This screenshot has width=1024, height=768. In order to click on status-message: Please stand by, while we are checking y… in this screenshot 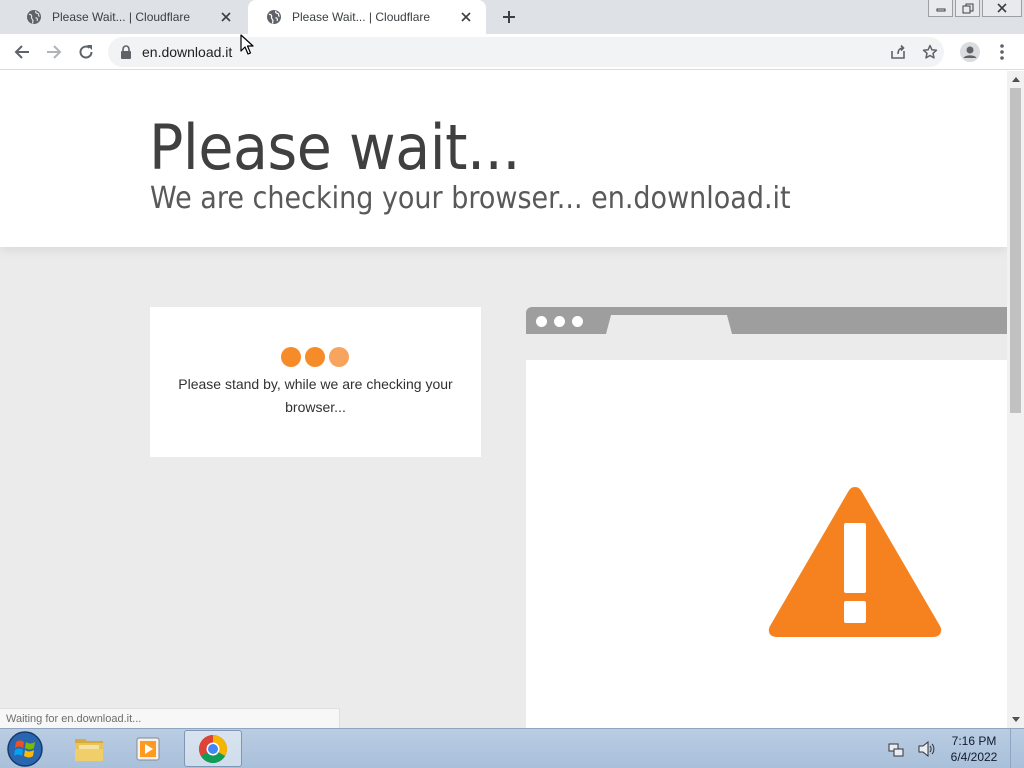, I will do `click(315, 395)`.